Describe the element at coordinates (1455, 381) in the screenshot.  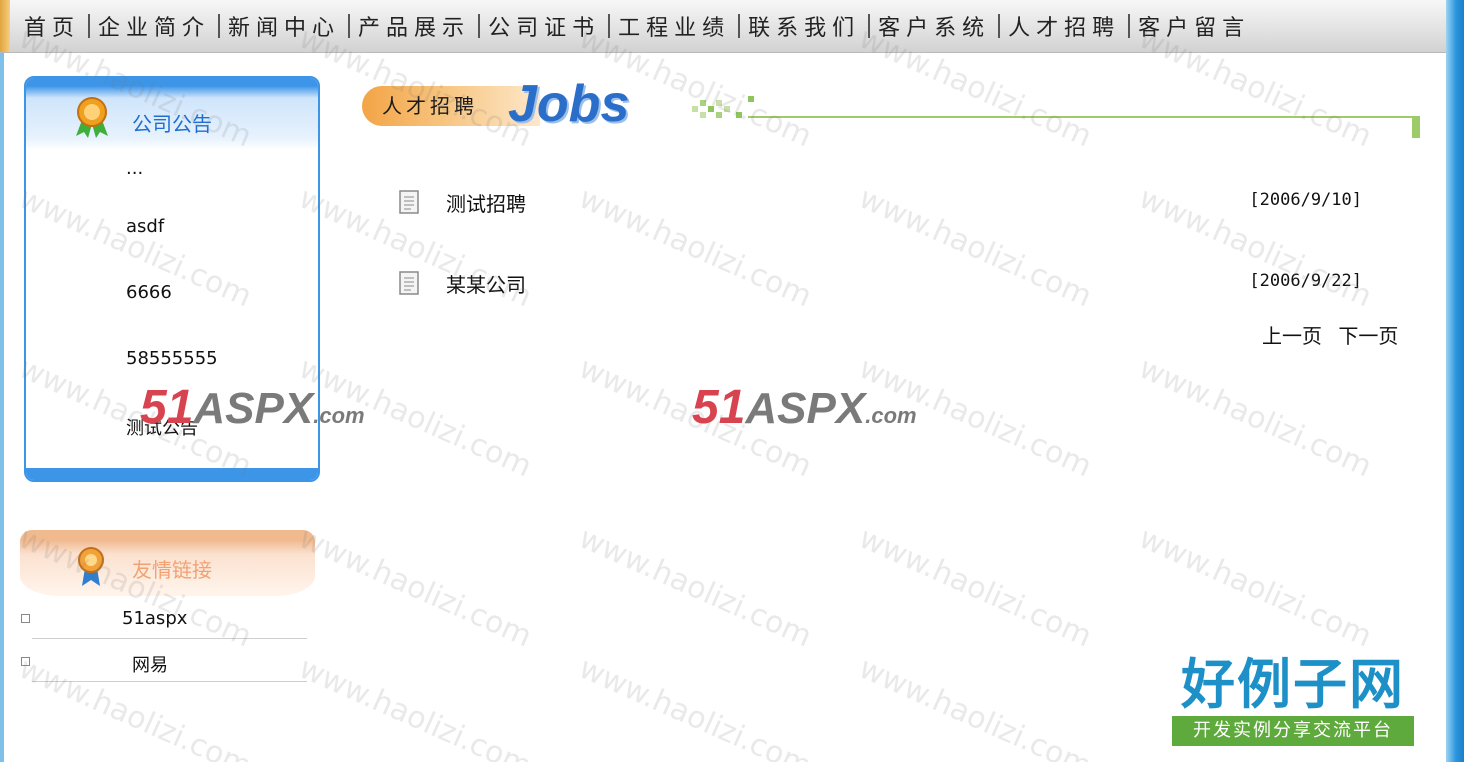
I see `right-border` at that location.